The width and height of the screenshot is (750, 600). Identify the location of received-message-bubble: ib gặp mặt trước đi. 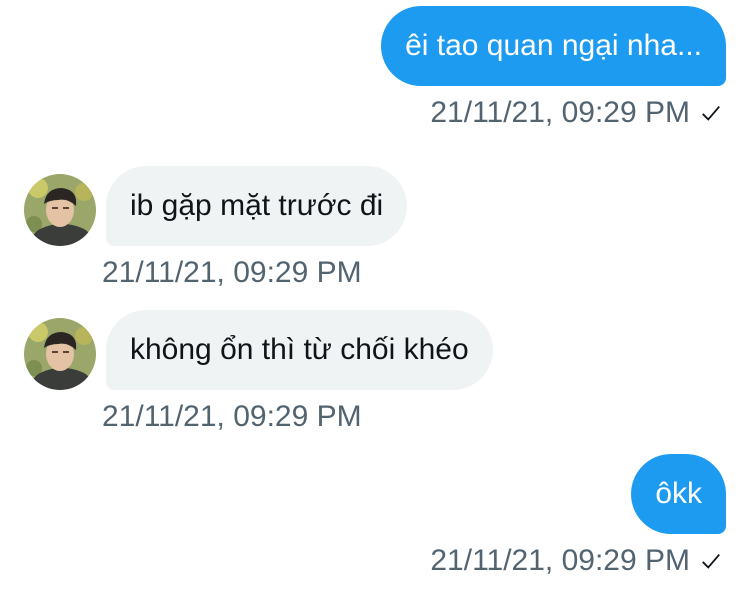
(257, 206).